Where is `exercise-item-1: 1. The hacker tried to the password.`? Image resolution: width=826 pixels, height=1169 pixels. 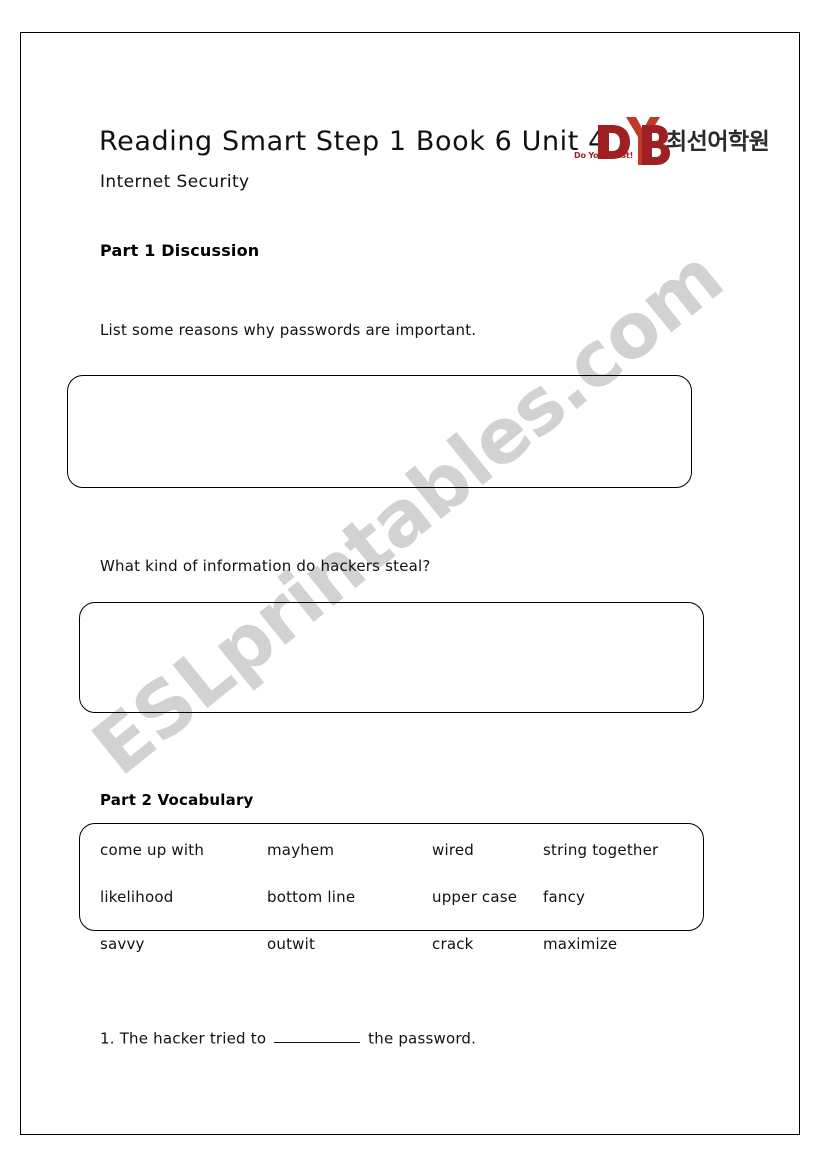
exercise-item-1: 1. The hacker tried to the password. is located at coordinates (288, 1037).